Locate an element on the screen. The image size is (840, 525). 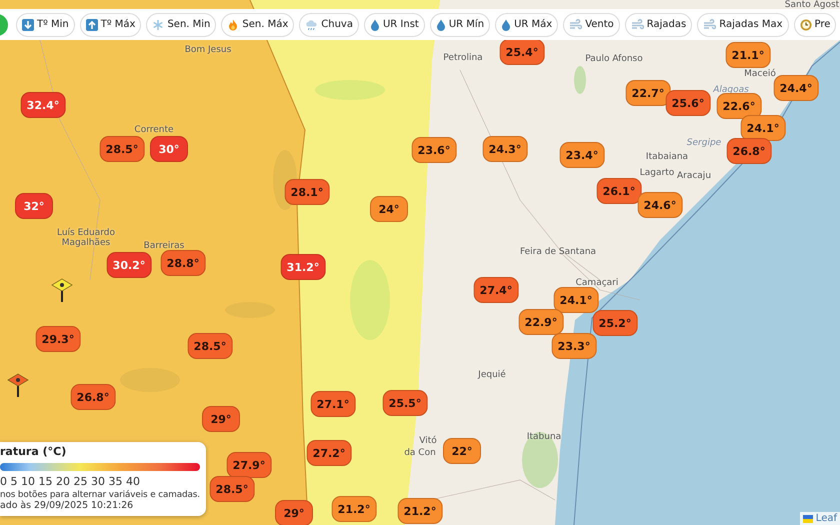
down-arrow-icon is located at coordinates (28, 24).